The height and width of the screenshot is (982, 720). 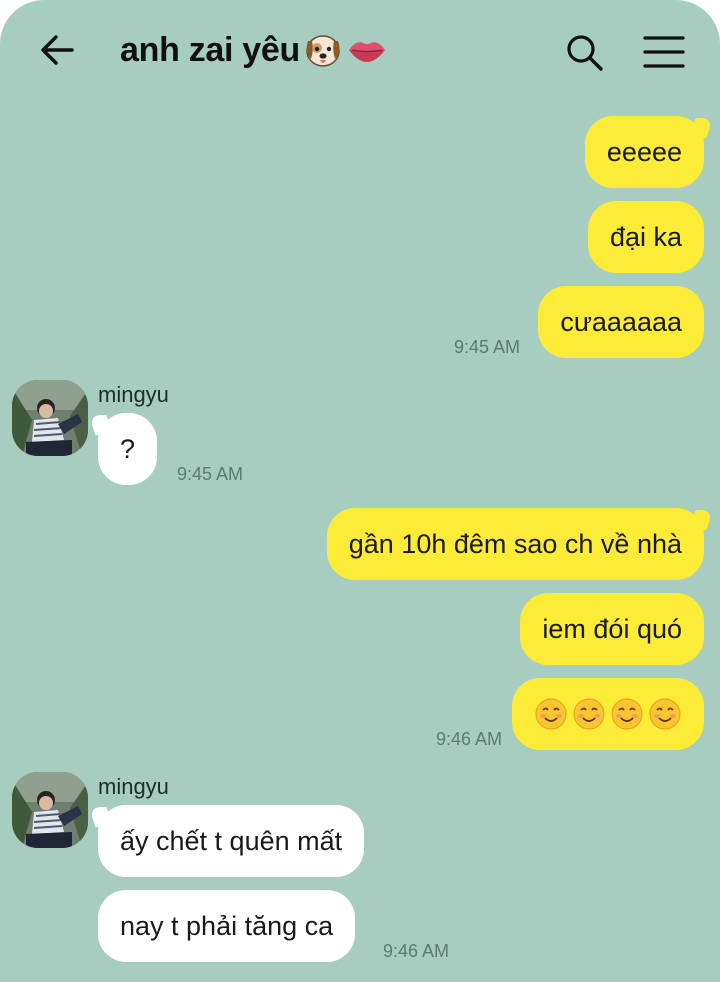 I want to click on message-bubble-sent, so click(x=608, y=714).